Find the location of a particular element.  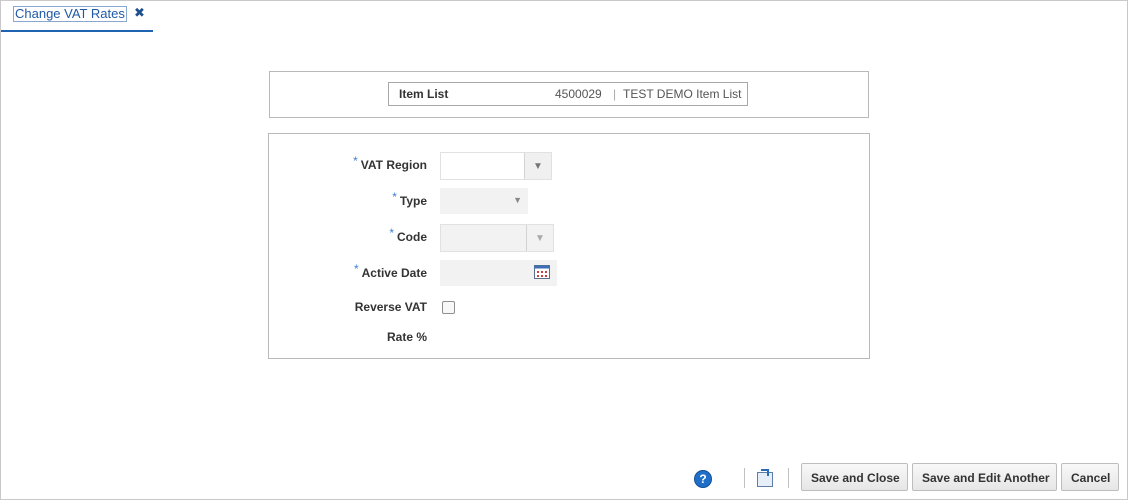

type-select: ▼ is located at coordinates (484, 201).